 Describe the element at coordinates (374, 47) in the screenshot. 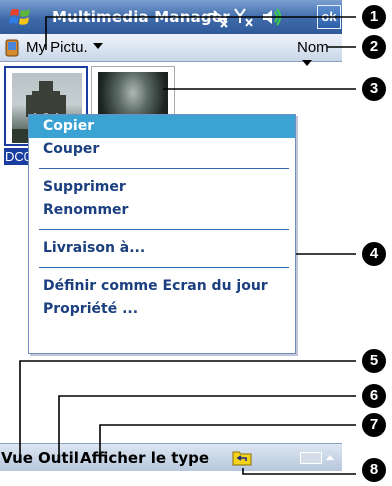

I see `callout-badge: 2` at that location.